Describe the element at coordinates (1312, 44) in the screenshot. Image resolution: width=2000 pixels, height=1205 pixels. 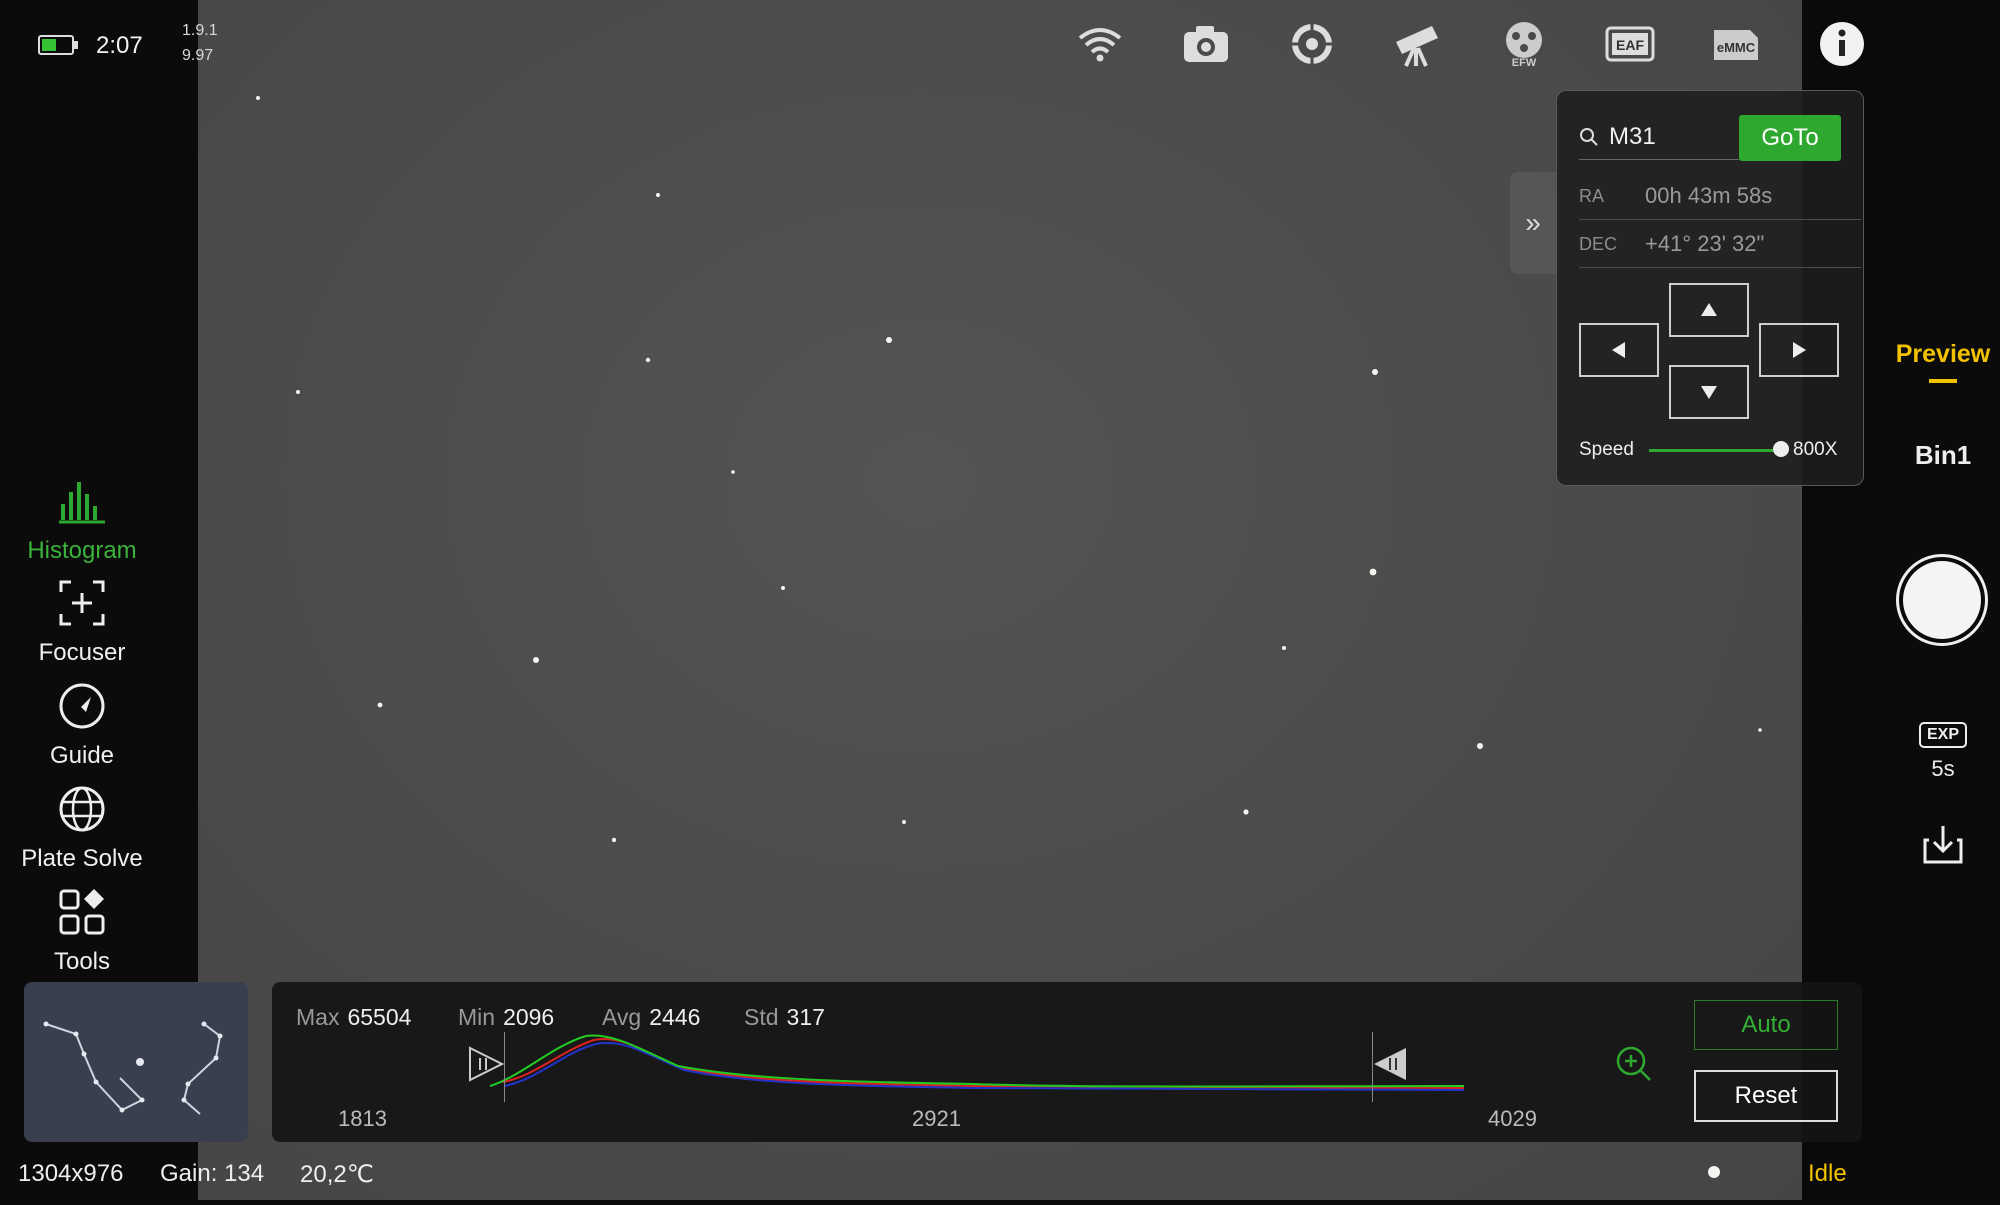
I see `guide-target-icon` at that location.